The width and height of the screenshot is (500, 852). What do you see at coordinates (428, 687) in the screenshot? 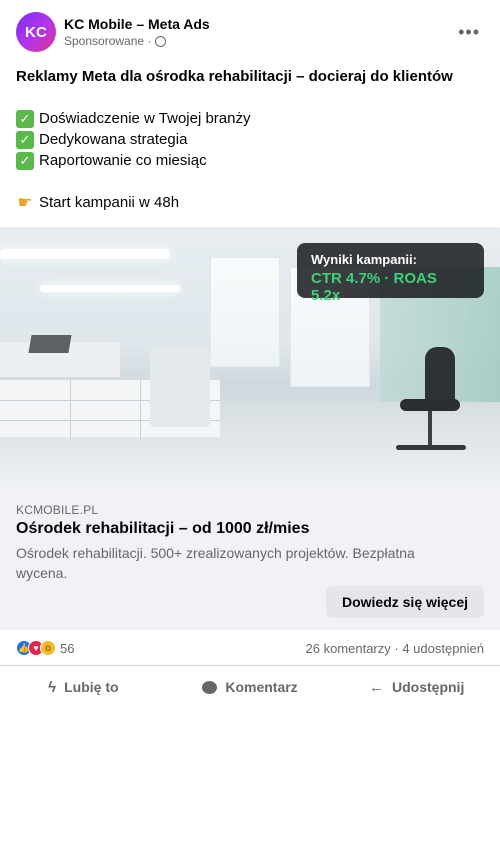
I see `share-label: Udostępnij` at bounding box center [428, 687].